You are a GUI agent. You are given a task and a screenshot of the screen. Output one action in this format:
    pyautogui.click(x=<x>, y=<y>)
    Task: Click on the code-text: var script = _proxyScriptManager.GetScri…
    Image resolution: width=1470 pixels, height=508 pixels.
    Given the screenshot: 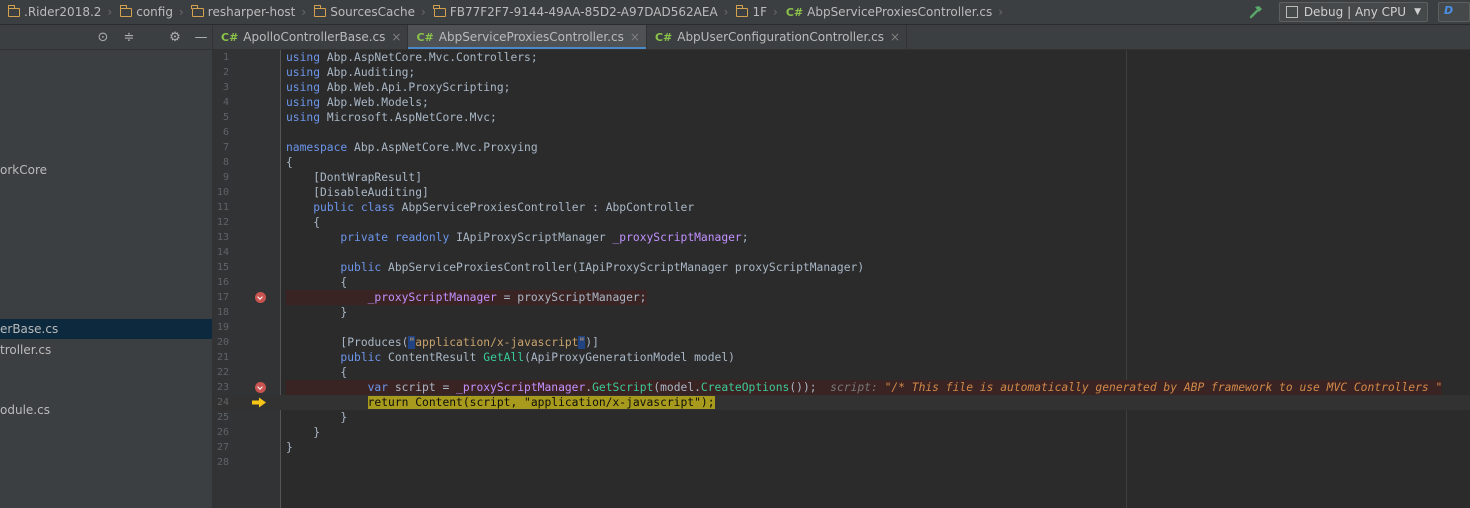 What is the action you would take?
    pyautogui.click(x=864, y=387)
    